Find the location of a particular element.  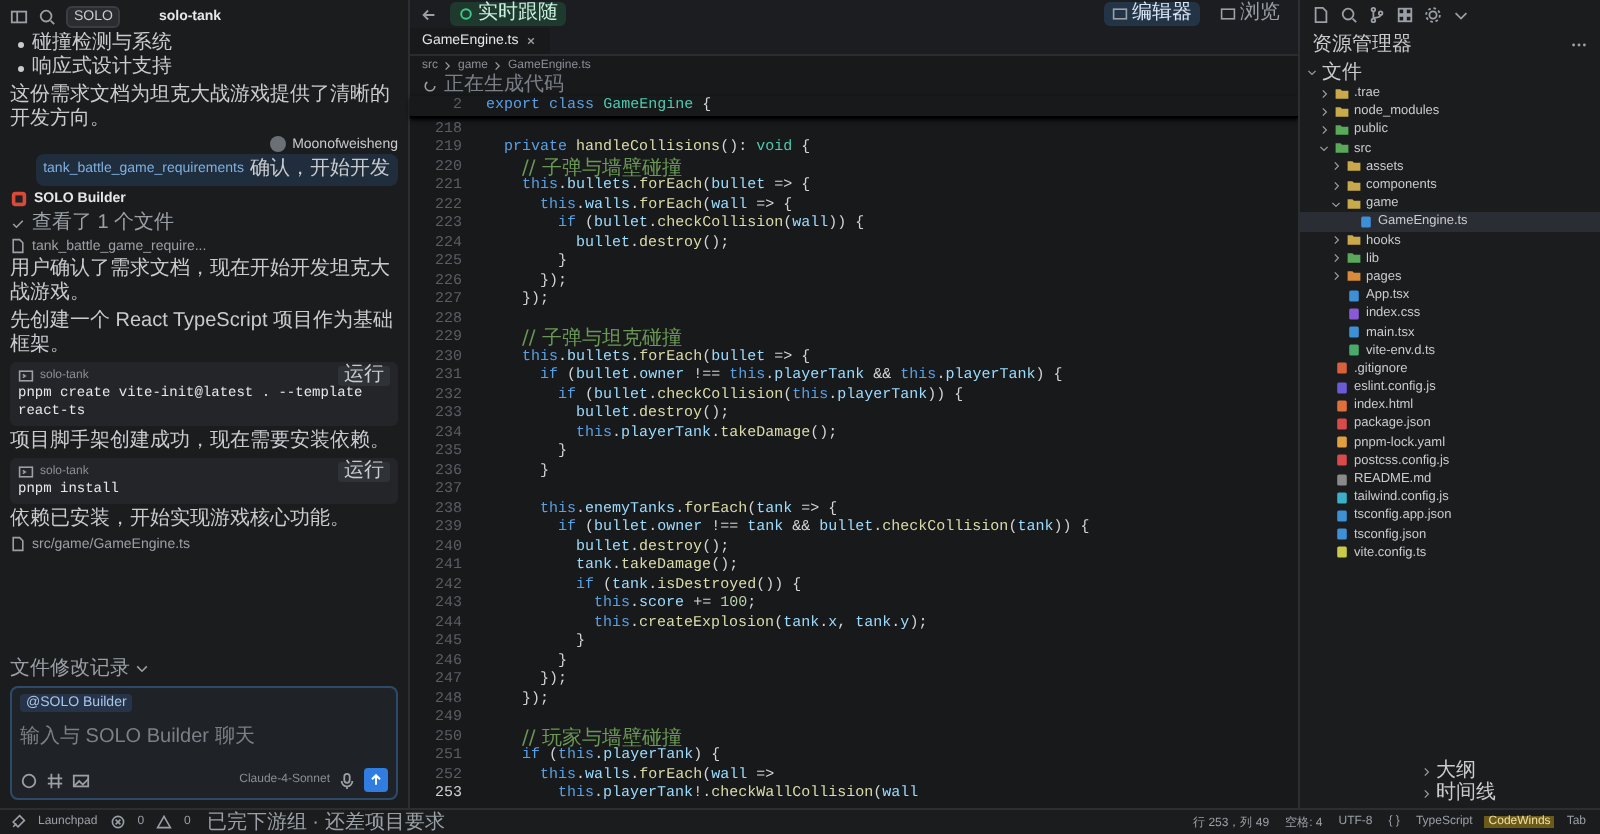

follow-toggle: 实时跟随 is located at coordinates (508, 14).